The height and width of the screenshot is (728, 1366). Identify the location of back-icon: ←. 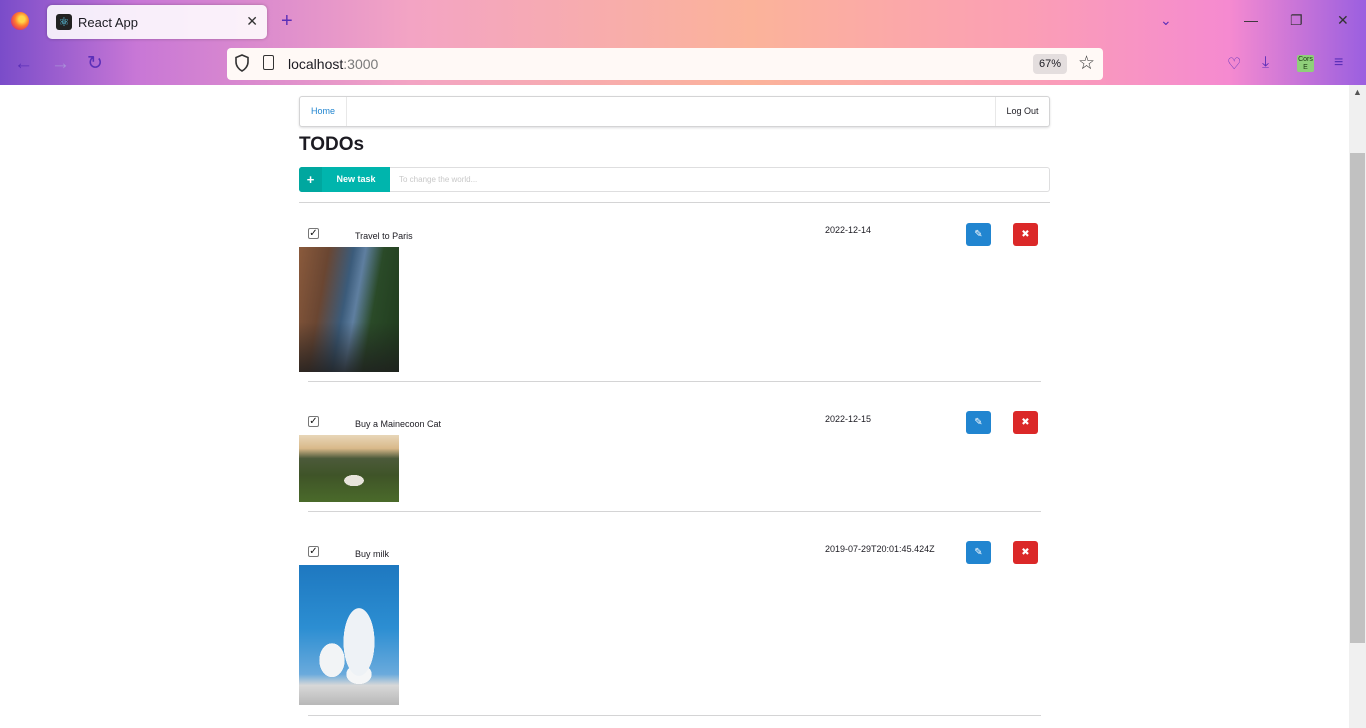
(23, 64).